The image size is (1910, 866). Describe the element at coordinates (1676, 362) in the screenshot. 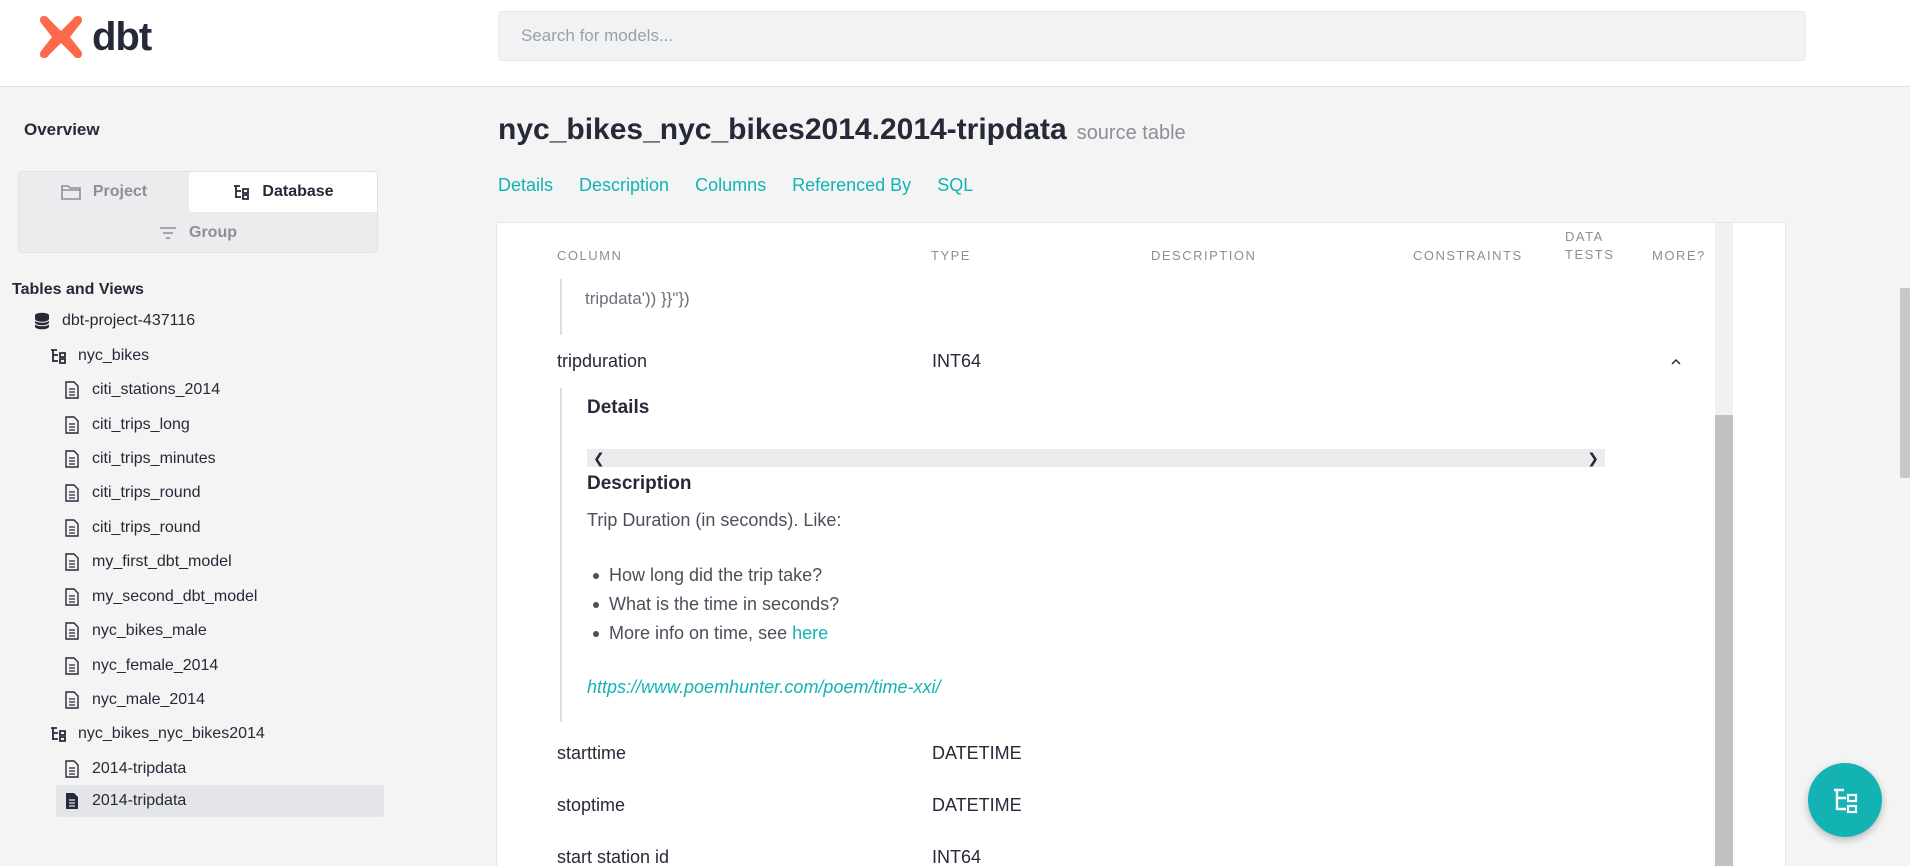

I see `chevron-up-icon` at that location.